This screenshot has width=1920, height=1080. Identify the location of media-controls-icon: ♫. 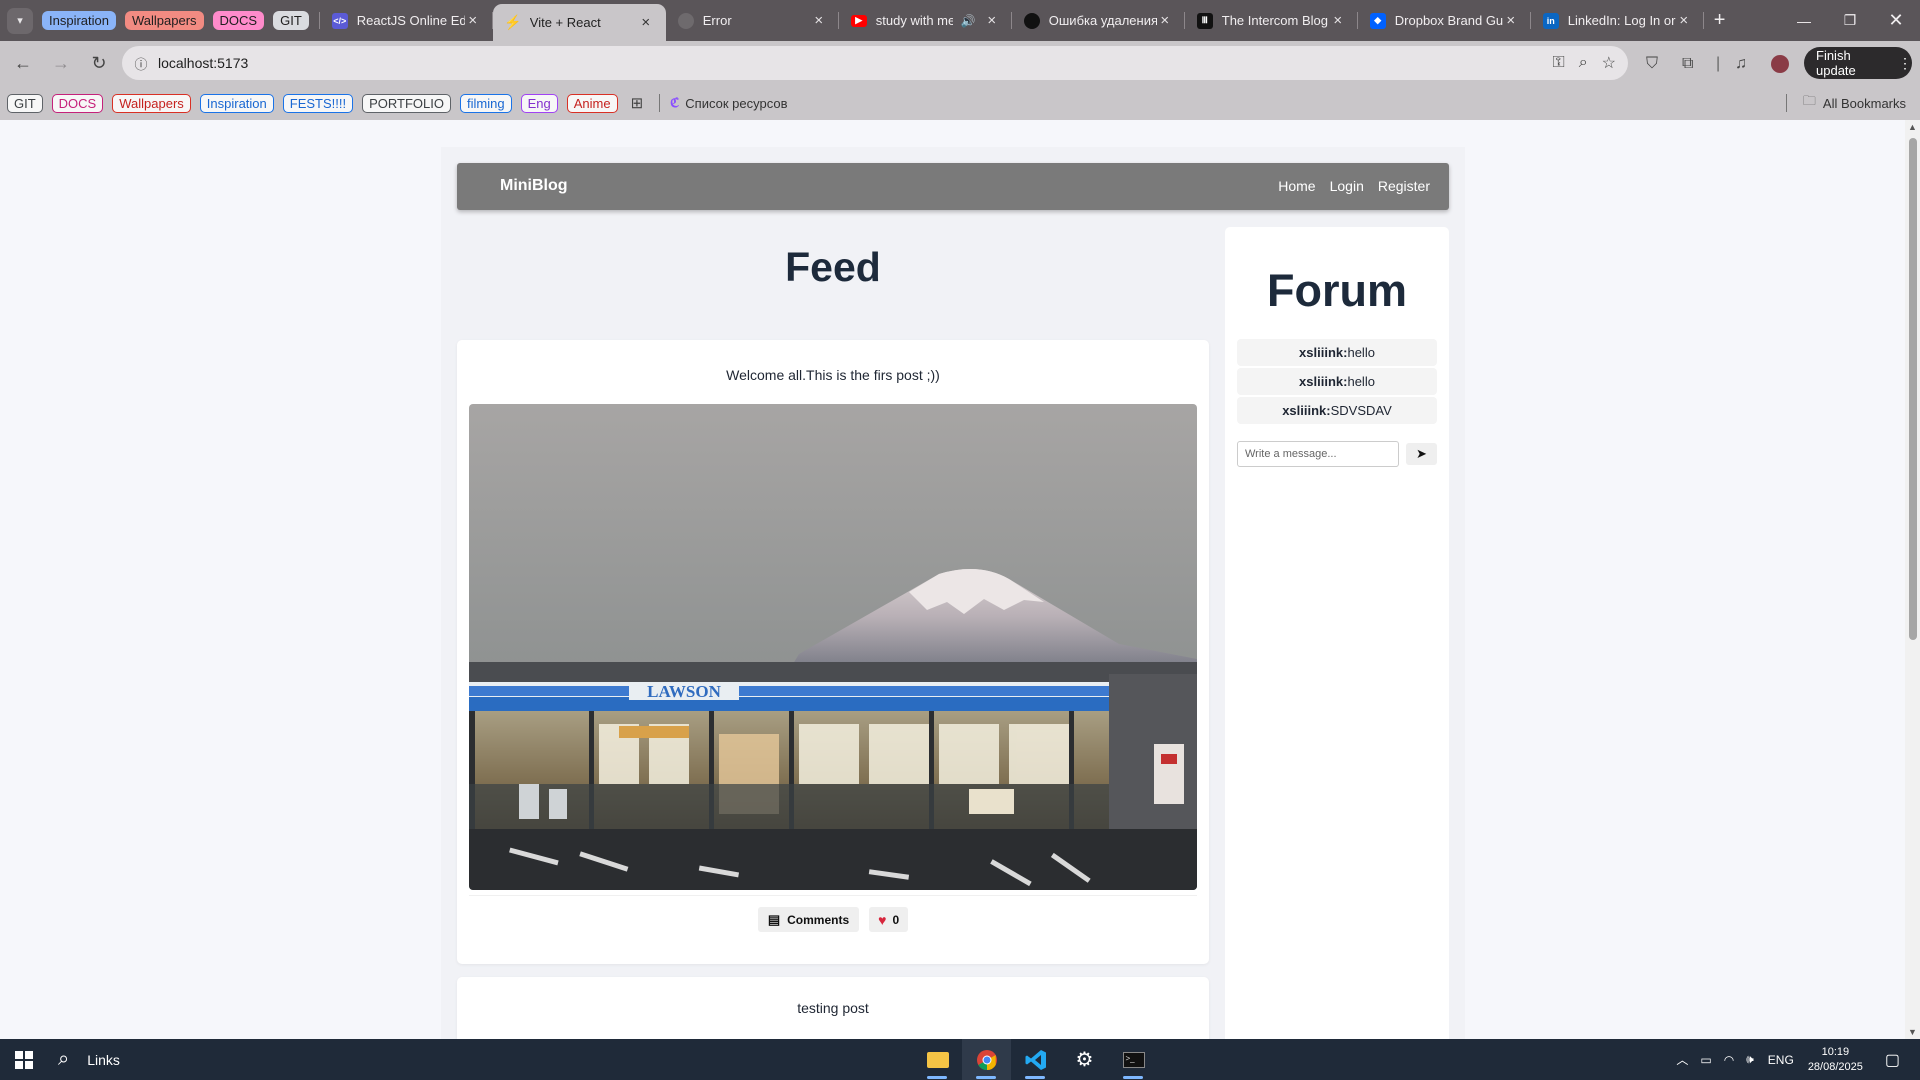
(1741, 63).